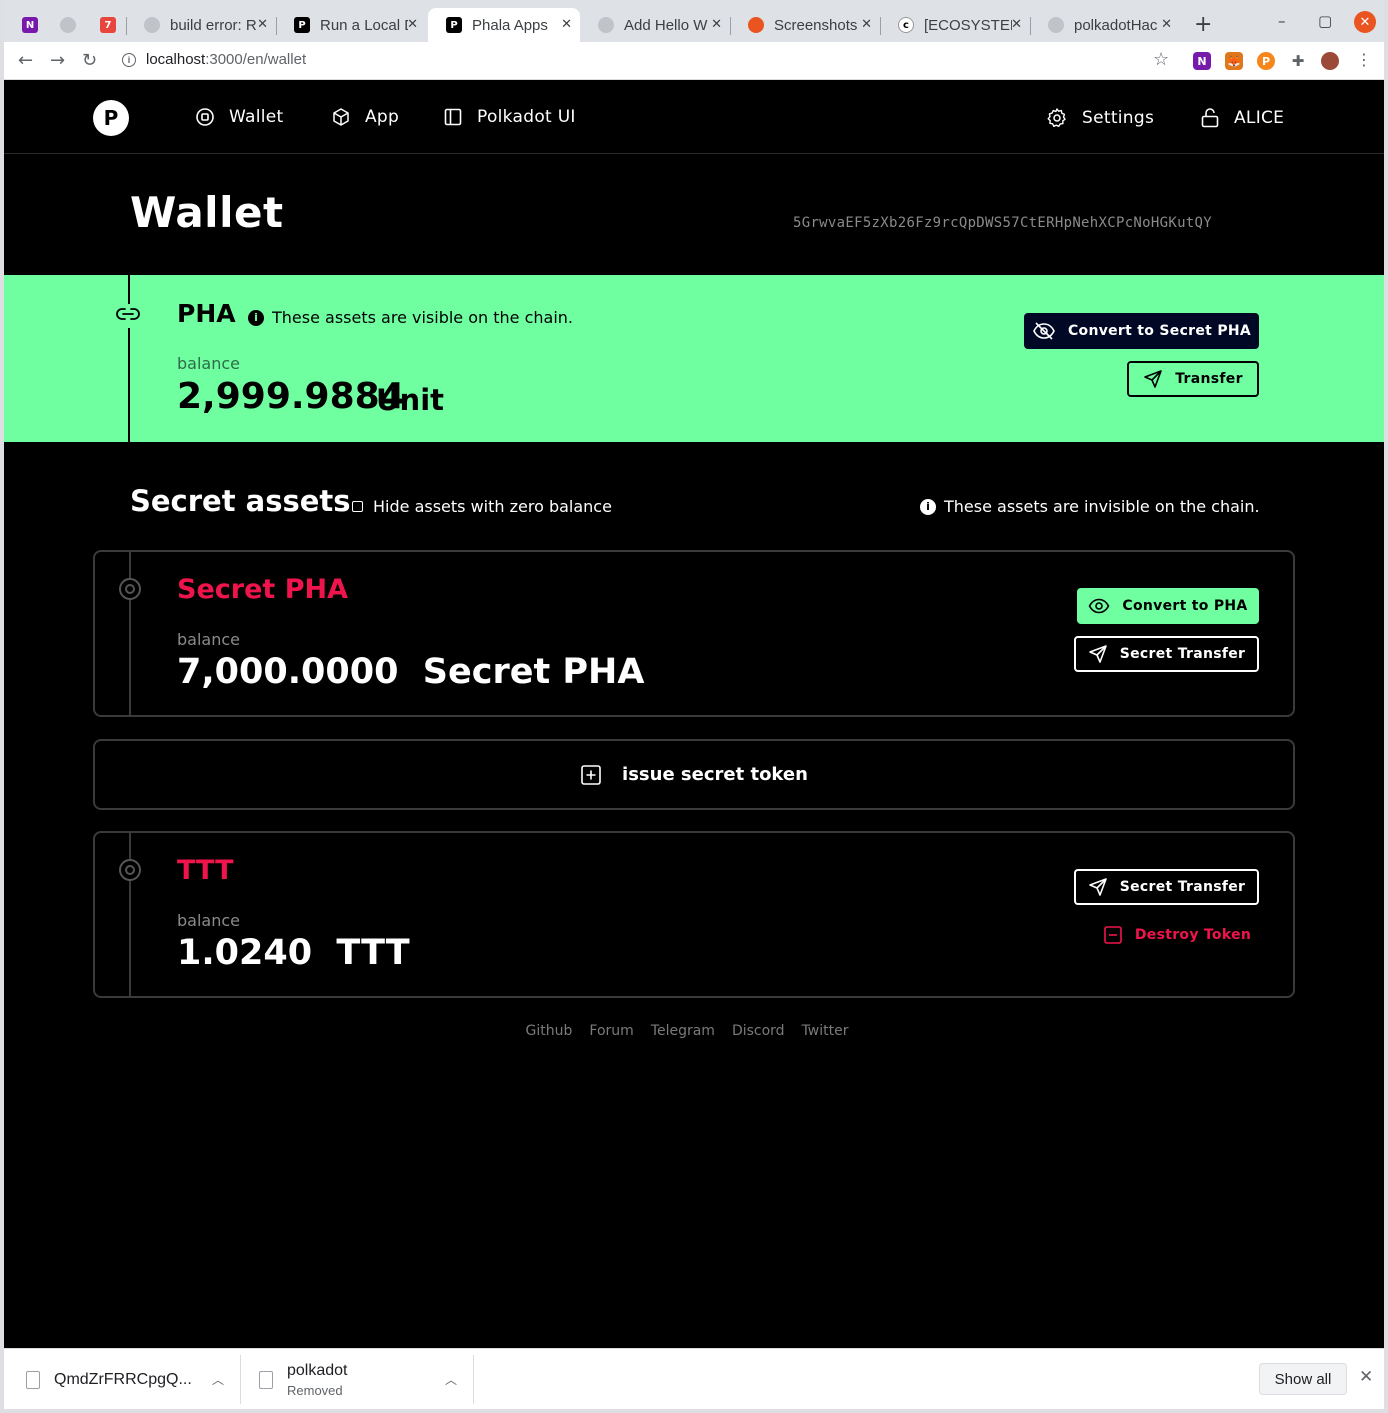  Describe the element at coordinates (21, 25) in the screenshot. I see `tab-onenote: N` at that location.